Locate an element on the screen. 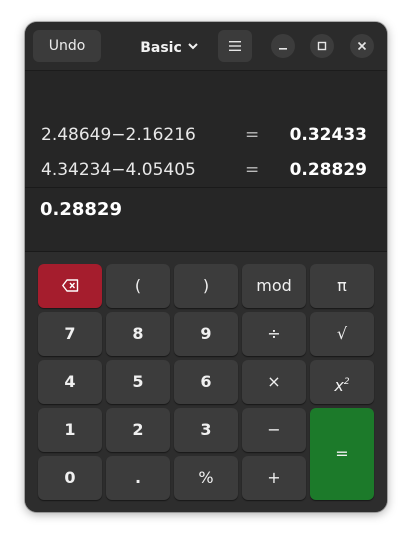 Image resolution: width=412 pixels, height=541 pixels. digit-0-button: 0 is located at coordinates (70, 478).